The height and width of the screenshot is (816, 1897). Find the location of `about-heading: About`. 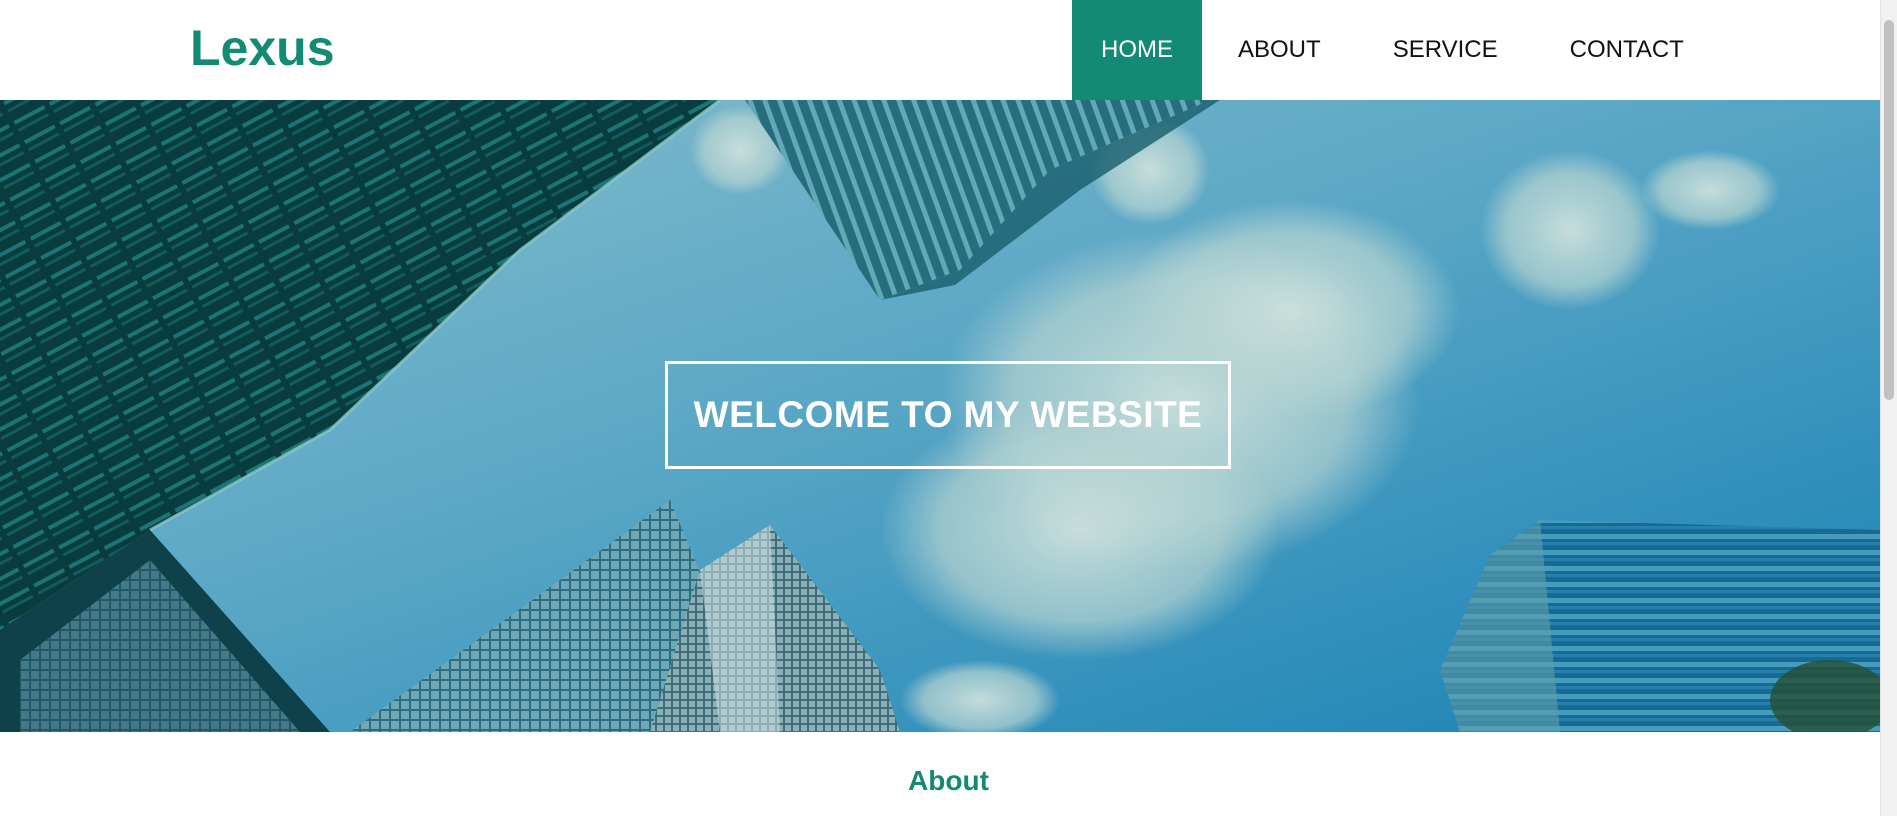

about-heading: About is located at coordinates (948, 780).